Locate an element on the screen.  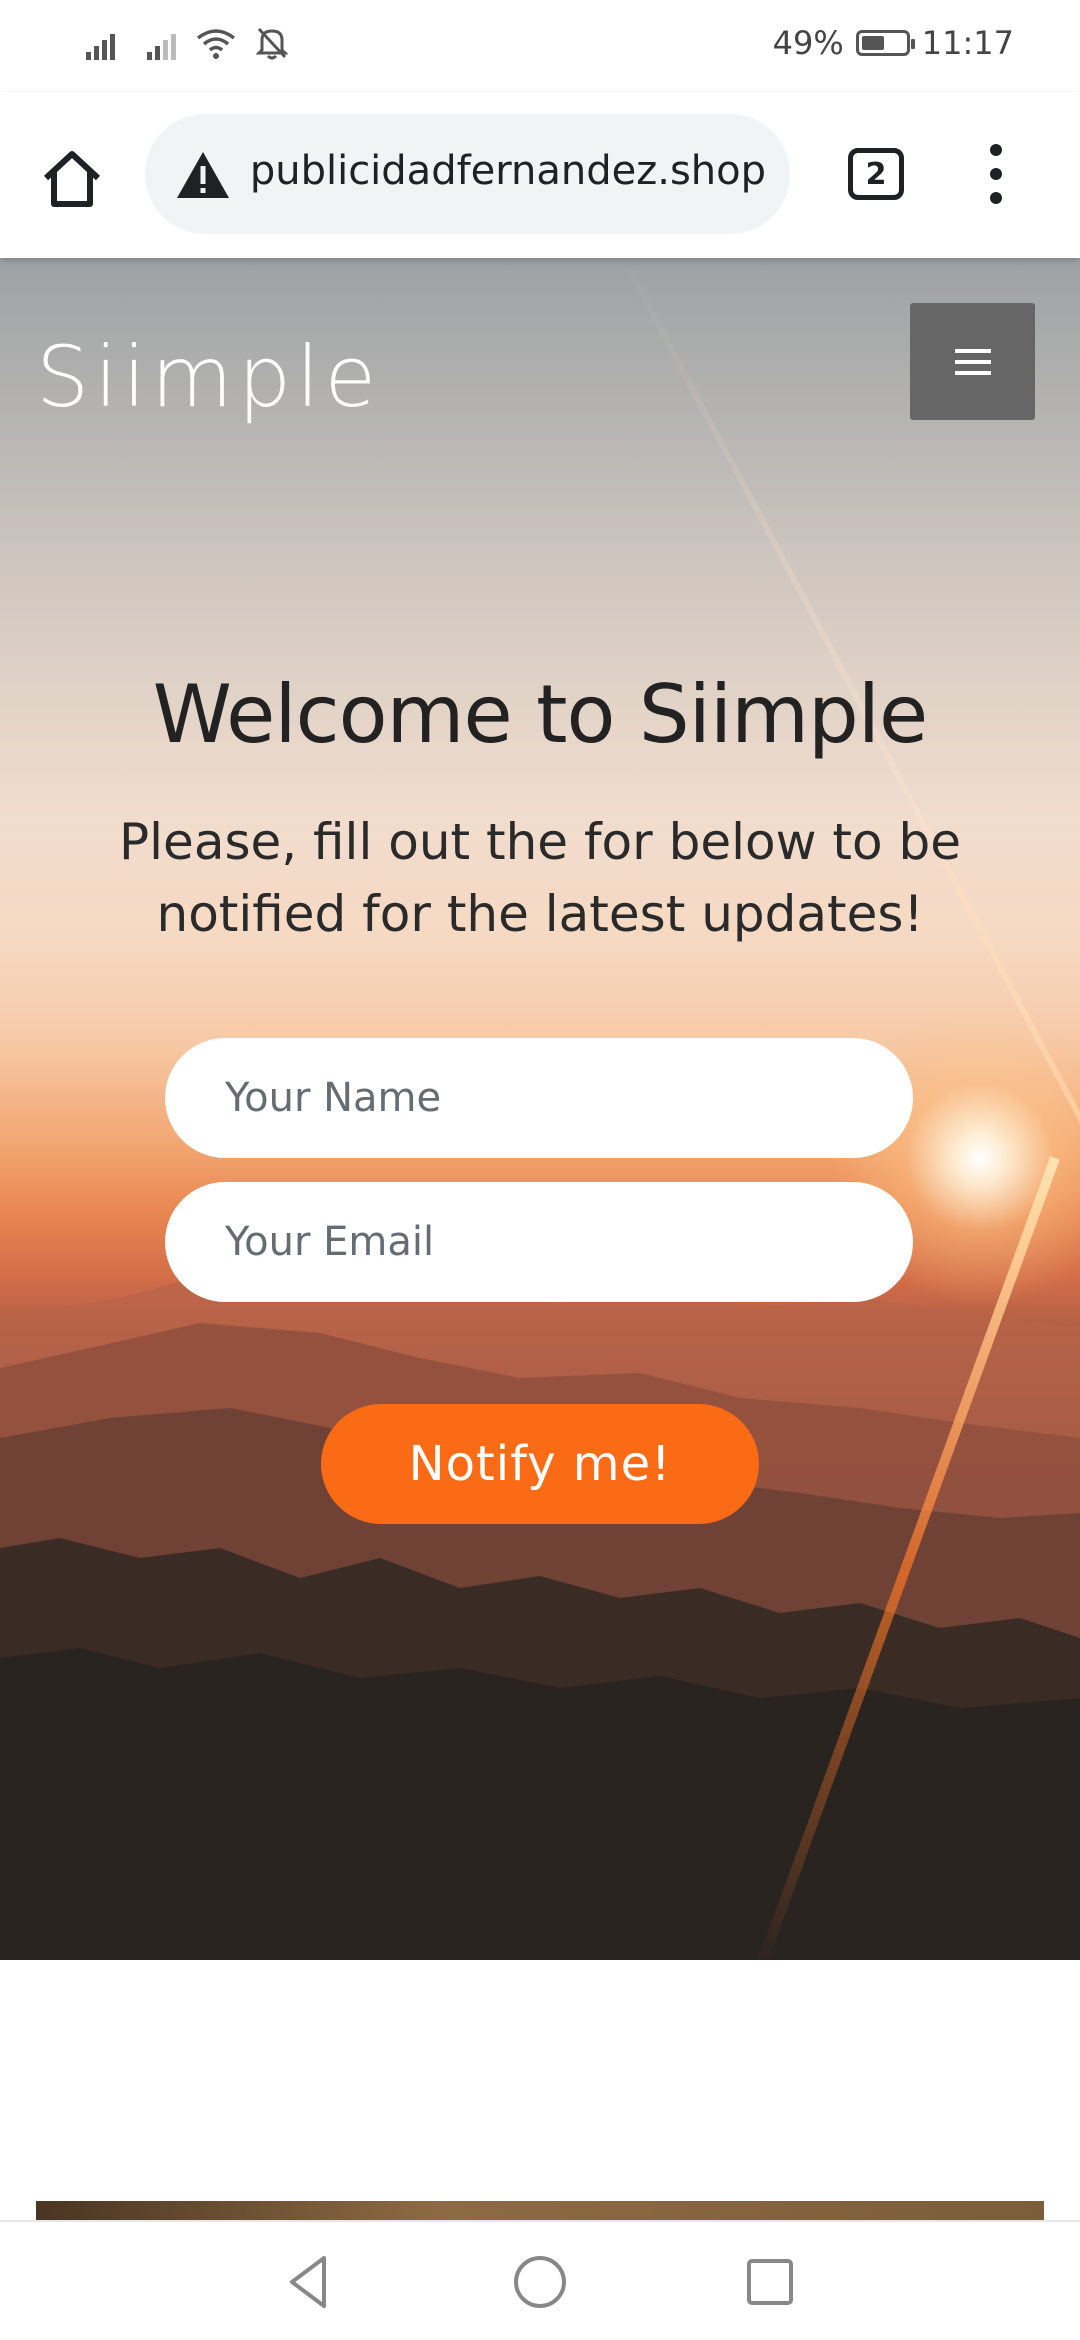
back-icon is located at coordinates (310, 2282).